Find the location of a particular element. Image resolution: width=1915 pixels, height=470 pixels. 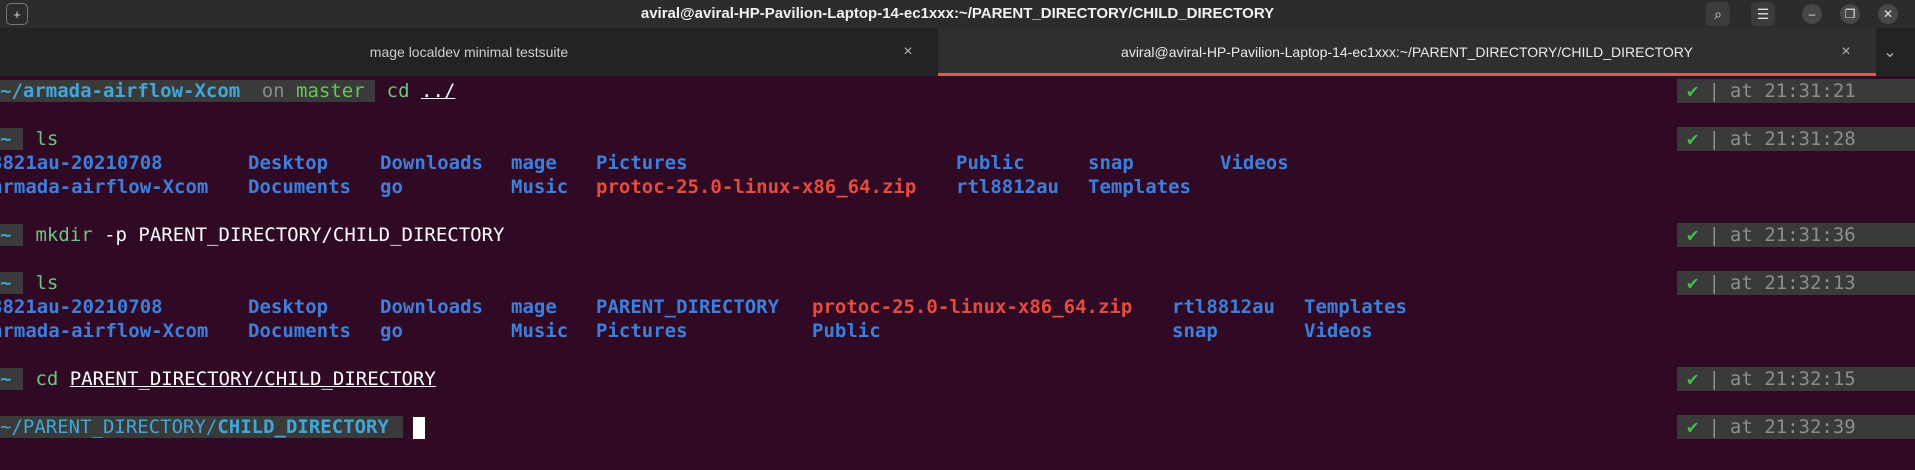

prompt-path: ~/PARENT_DIRECTORY/CHILD_DIRECTORY is located at coordinates (201, 427).